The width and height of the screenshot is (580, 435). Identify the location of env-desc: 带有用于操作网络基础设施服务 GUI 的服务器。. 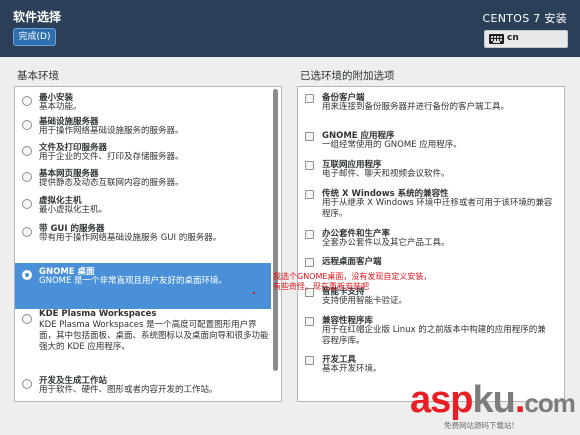
(130, 238).